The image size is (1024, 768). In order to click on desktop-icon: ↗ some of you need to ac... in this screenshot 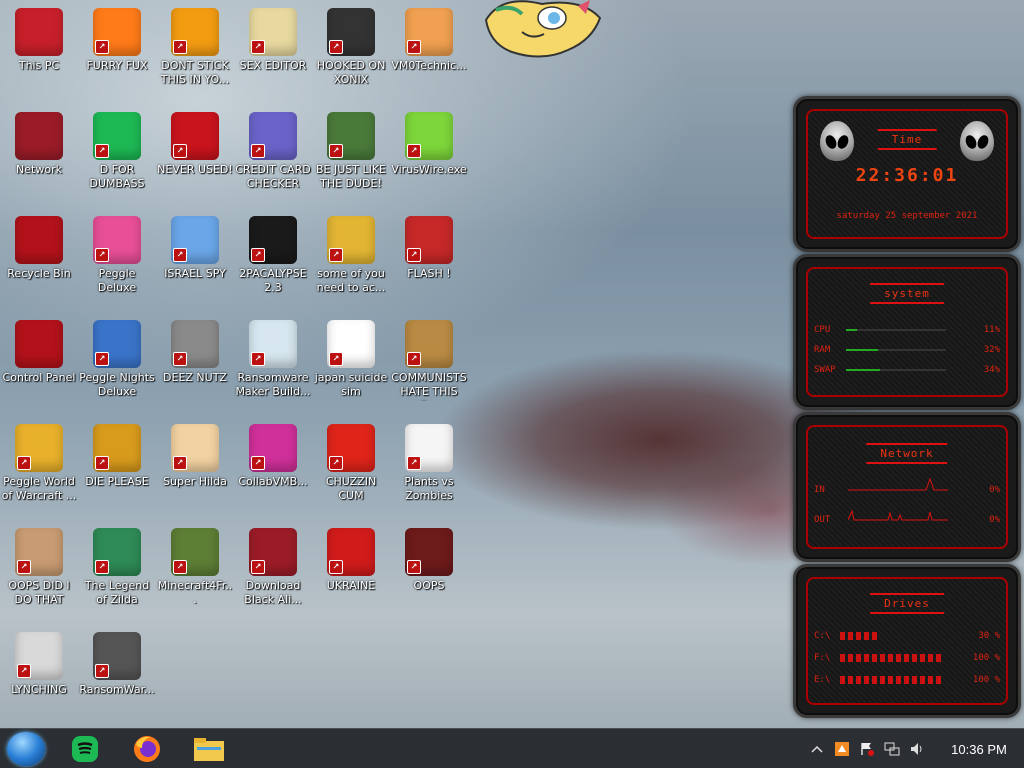, I will do `click(351, 258)`.